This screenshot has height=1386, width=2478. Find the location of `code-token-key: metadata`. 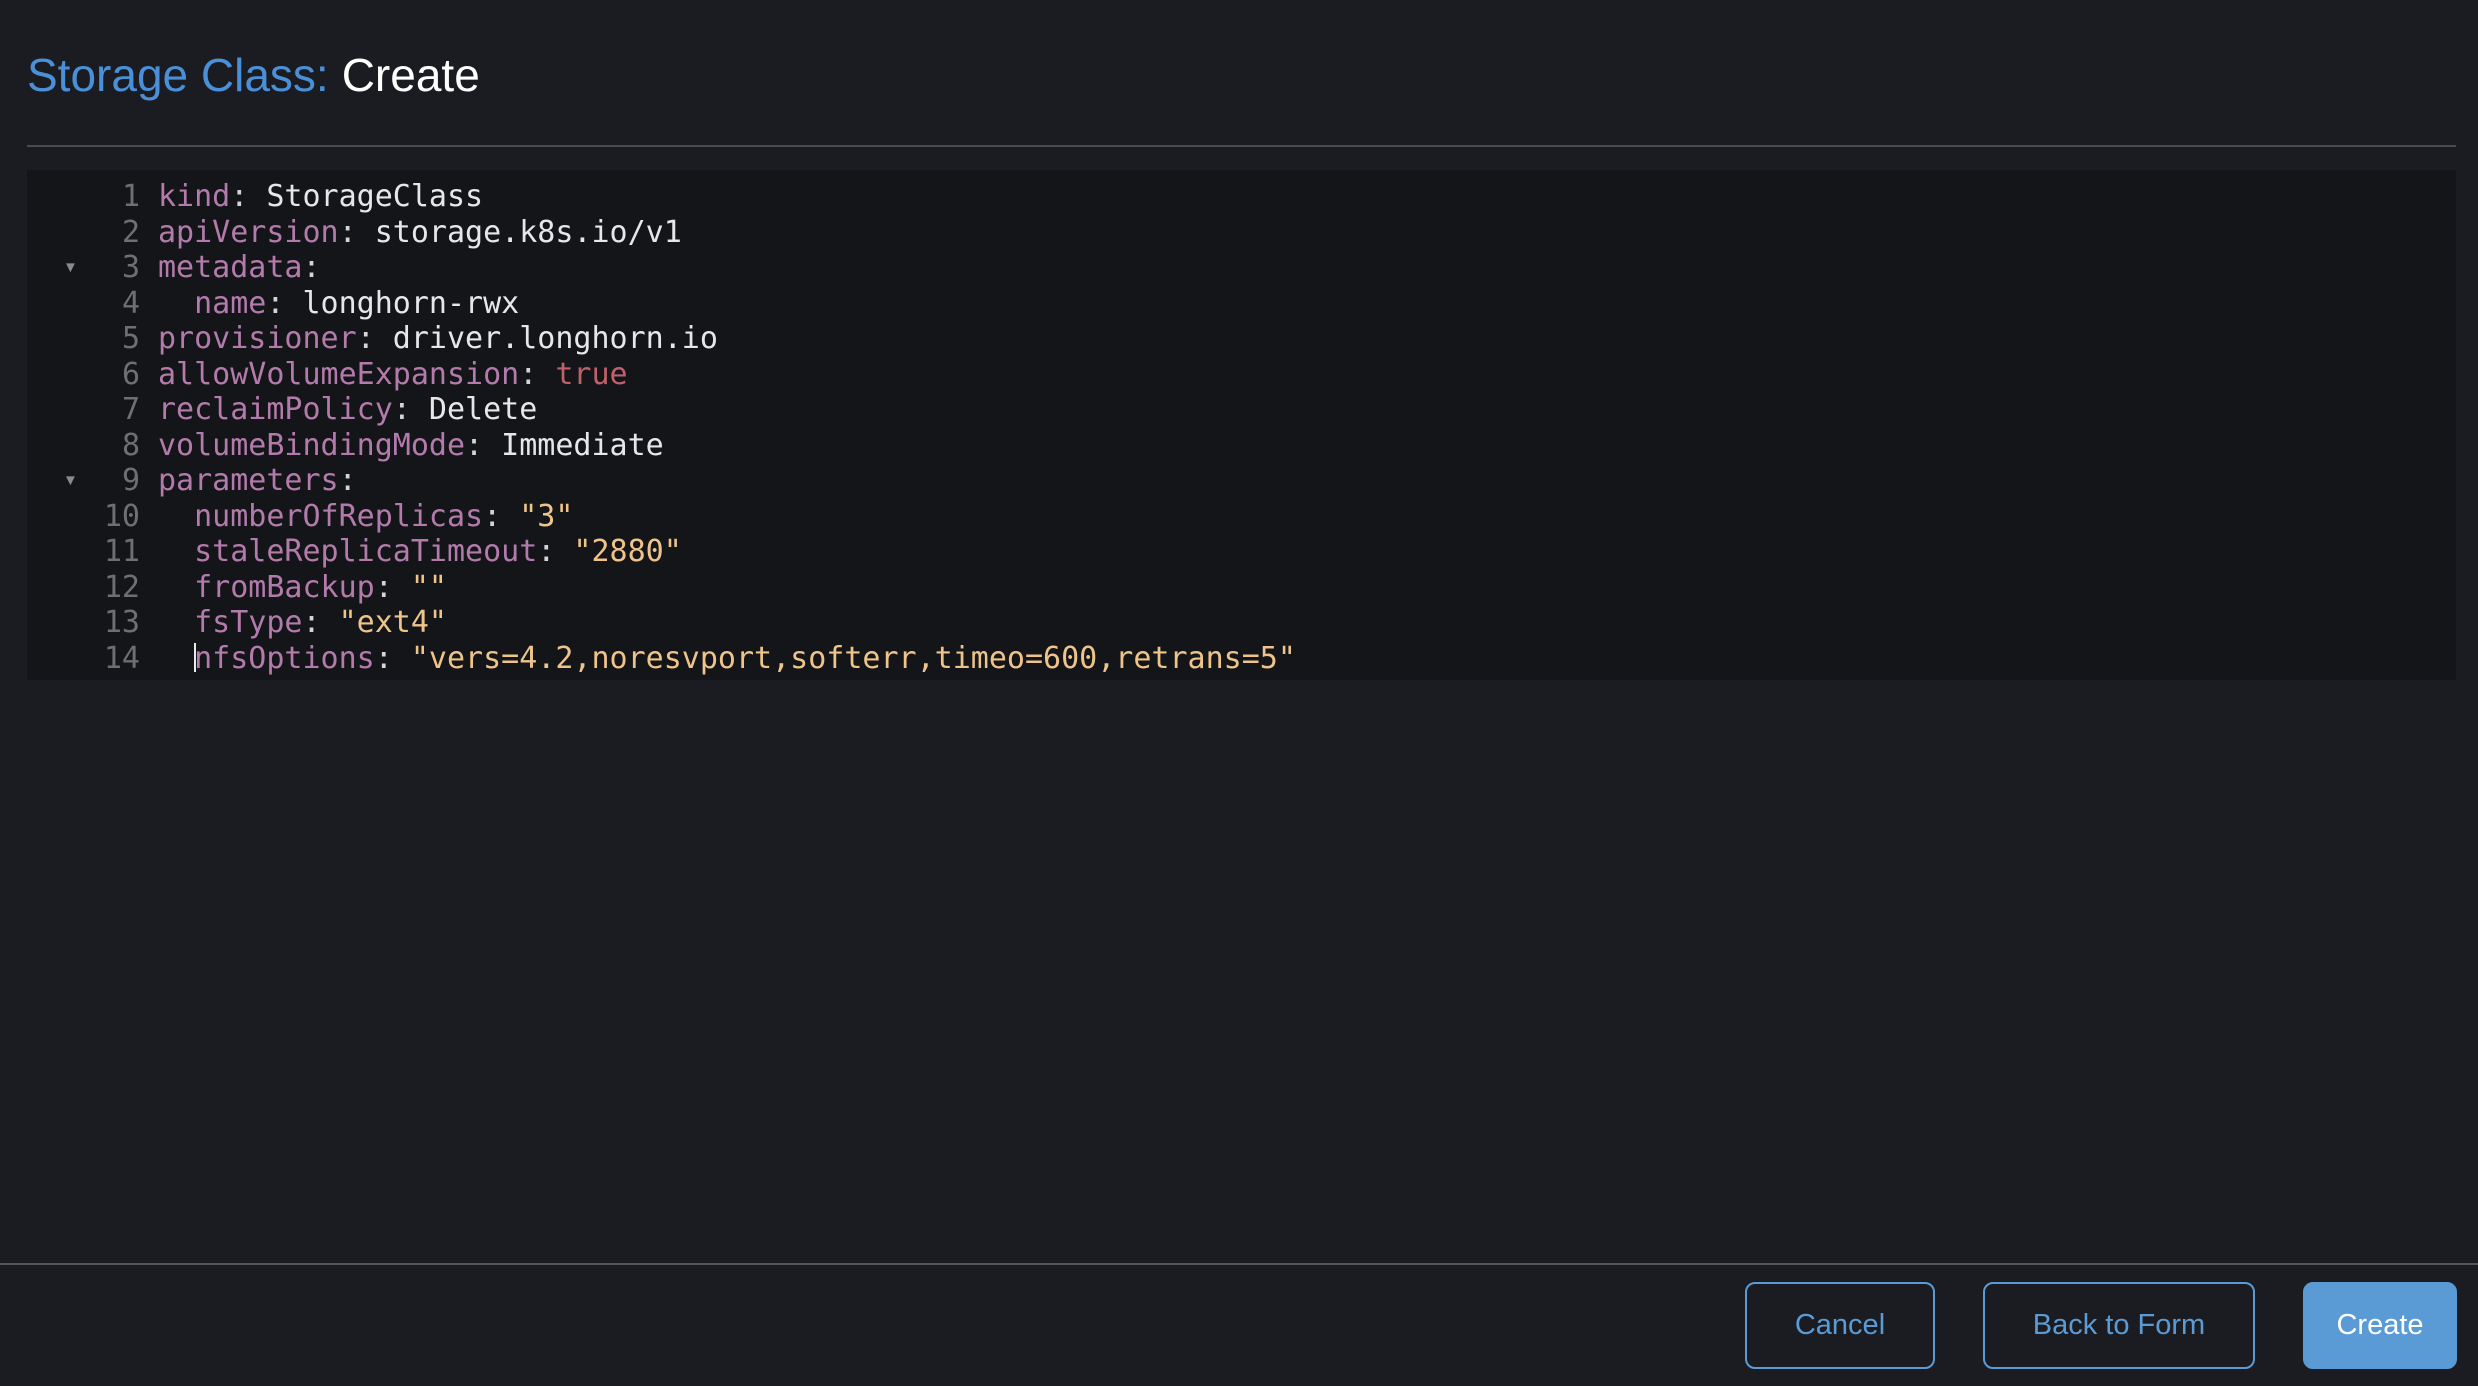

code-token-key: metadata is located at coordinates (230, 267).